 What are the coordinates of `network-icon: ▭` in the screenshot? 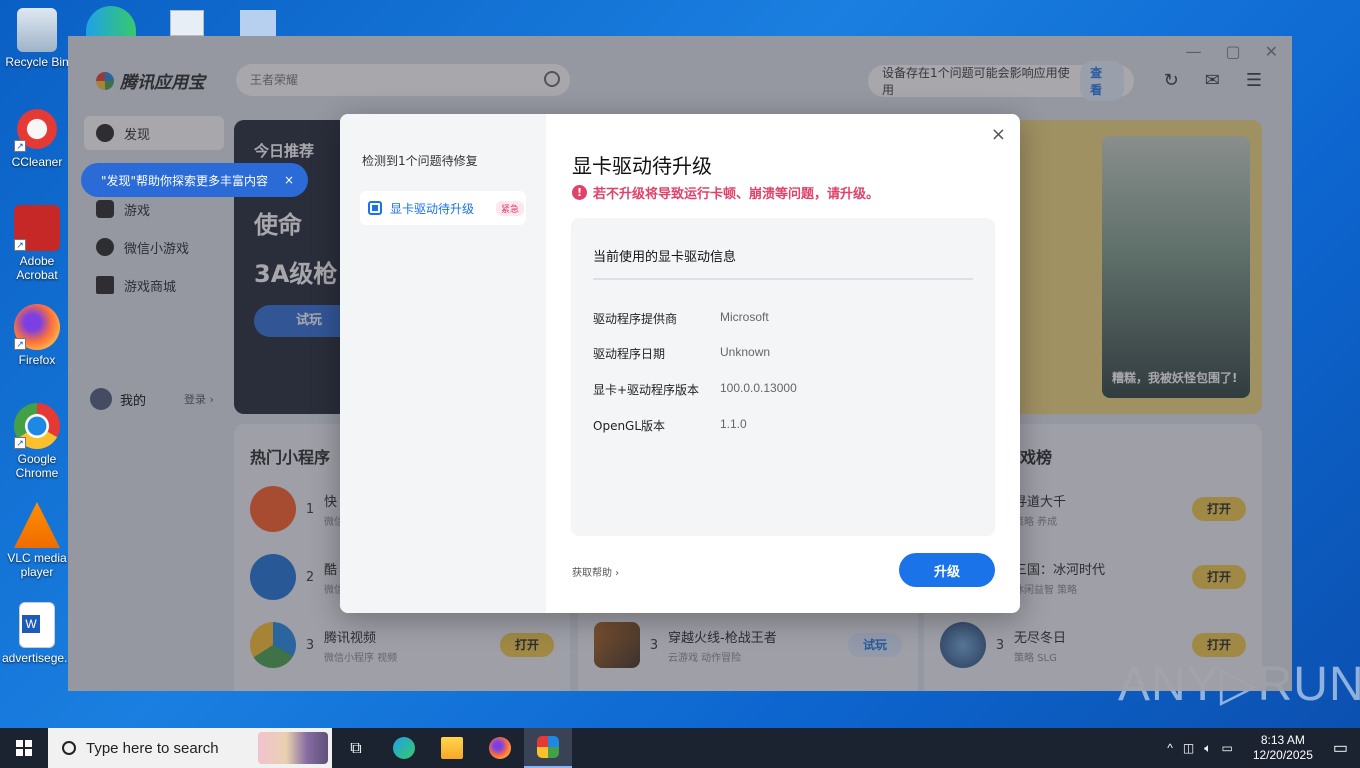 It's located at (1226, 748).